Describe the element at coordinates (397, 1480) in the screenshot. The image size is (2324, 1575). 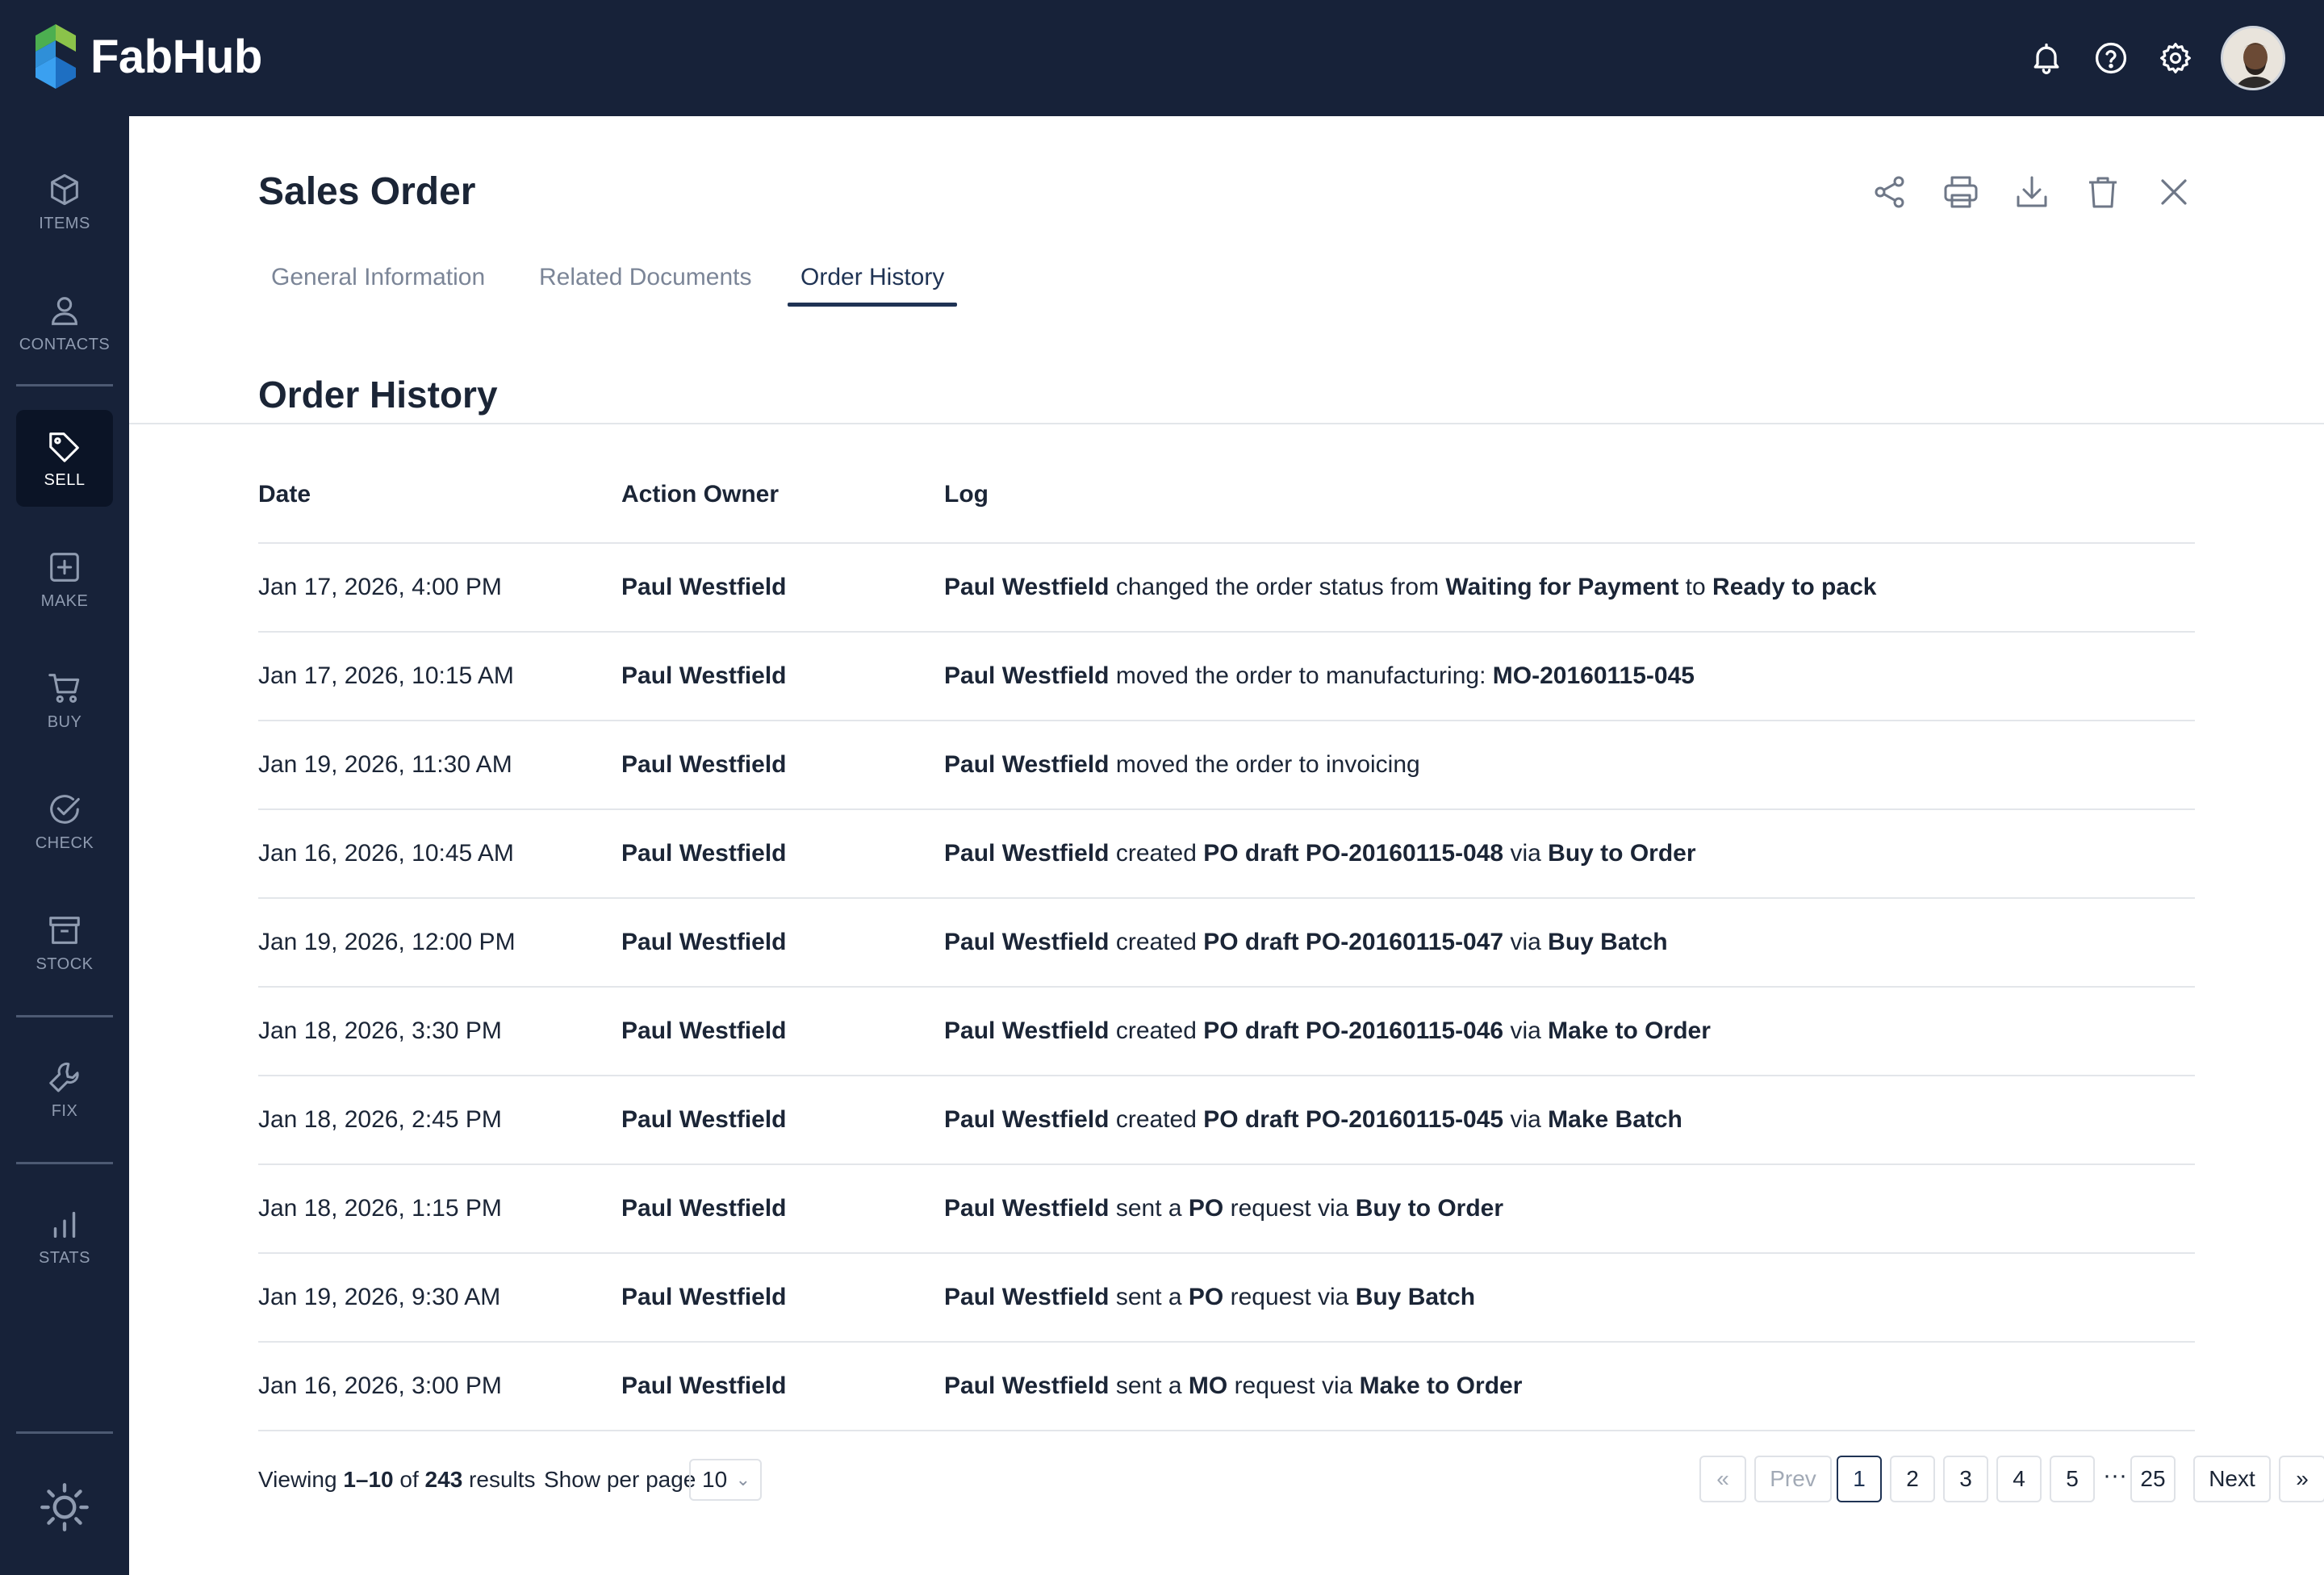
I see `results-summary: Viewing 1–10 of 243 results` at that location.